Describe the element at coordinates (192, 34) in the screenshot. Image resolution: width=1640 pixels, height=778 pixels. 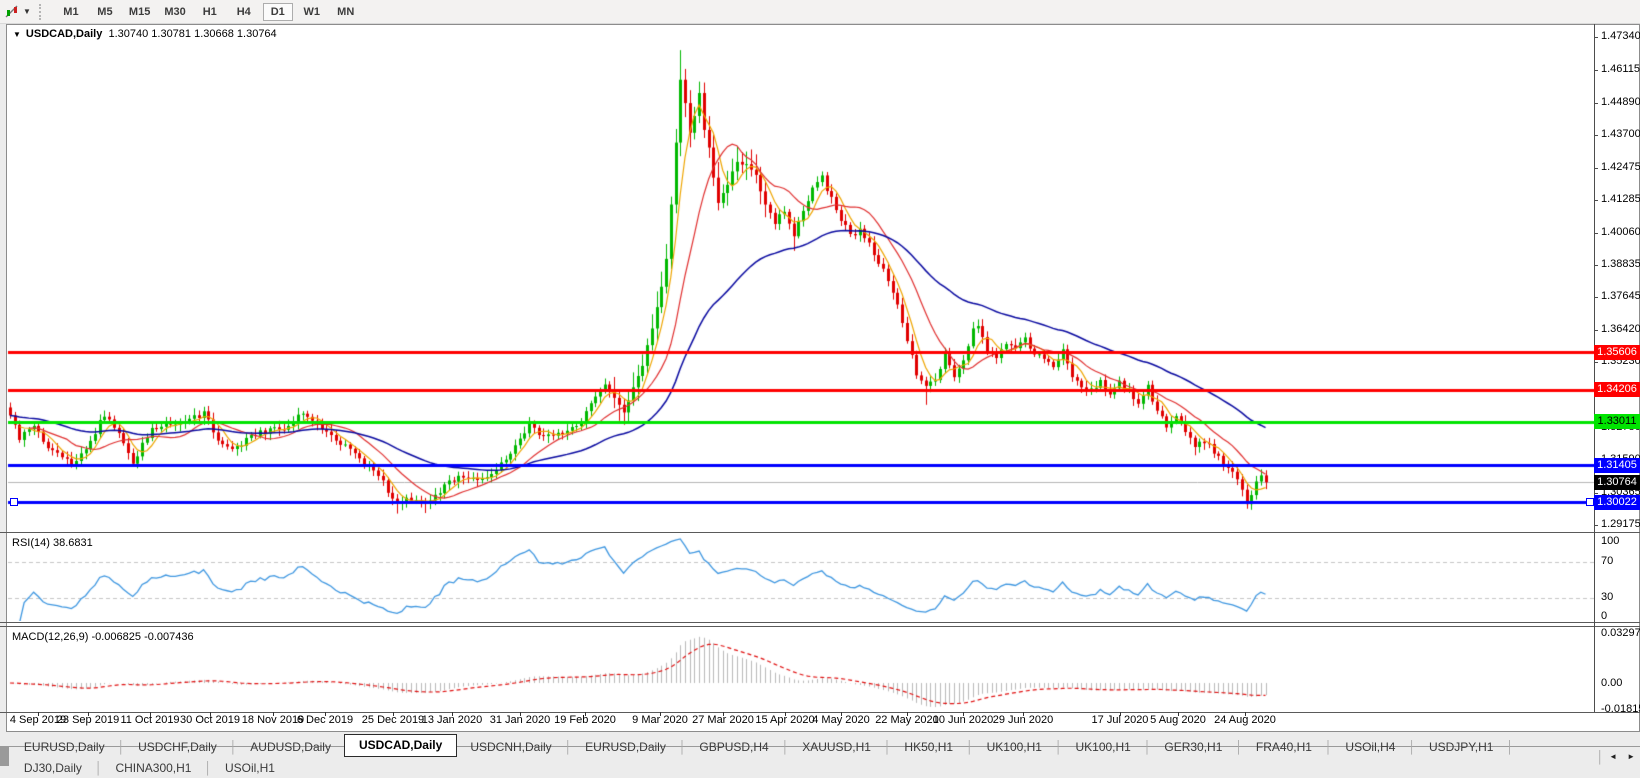
I see `chart-ohlc-text: 1.30740 1.30781 1.30668 1.30764` at that location.